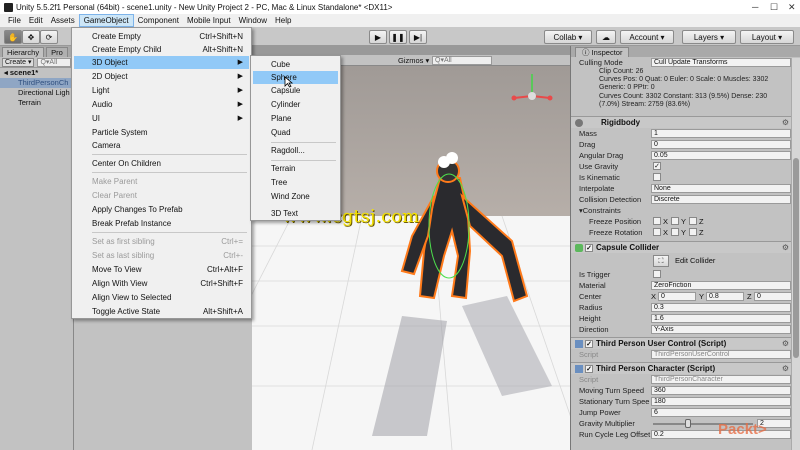 The width and height of the screenshot is (800, 450). Describe the element at coordinates (693, 232) in the screenshot. I see `freeze-rot-z-checkbox` at that location.